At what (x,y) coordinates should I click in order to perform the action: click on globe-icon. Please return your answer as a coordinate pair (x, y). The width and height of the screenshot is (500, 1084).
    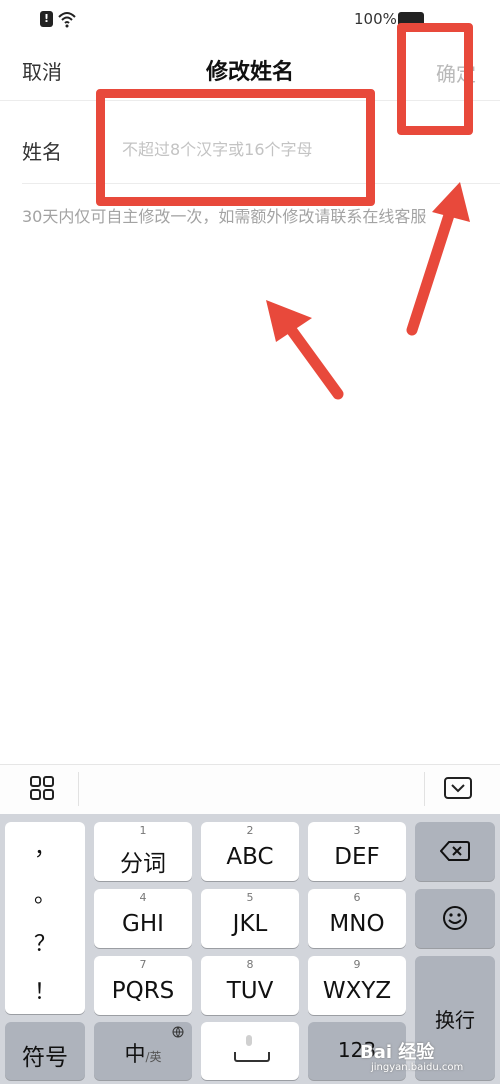
    Looking at the image, I should click on (178, 1032).